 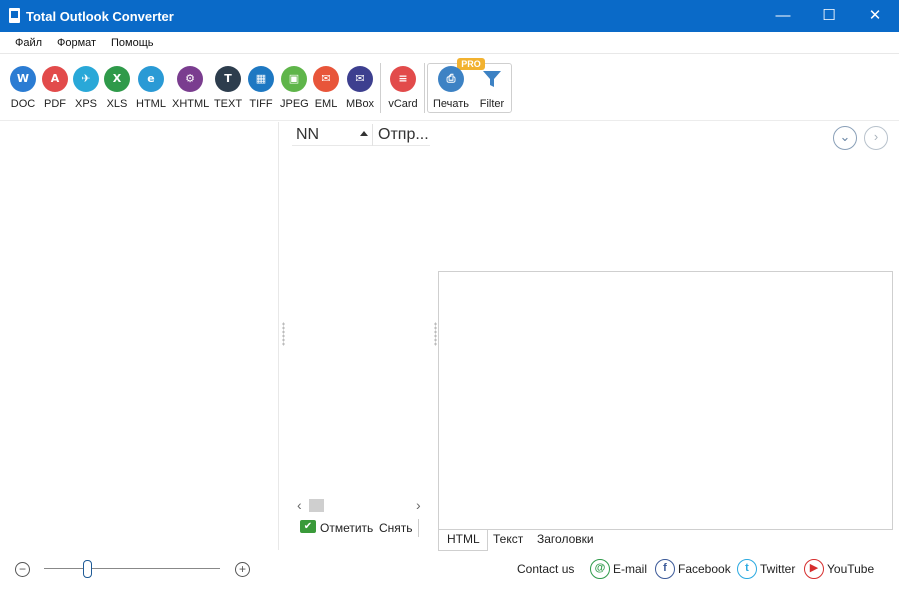 I want to click on xps-icon: ✈, so click(x=86, y=79).